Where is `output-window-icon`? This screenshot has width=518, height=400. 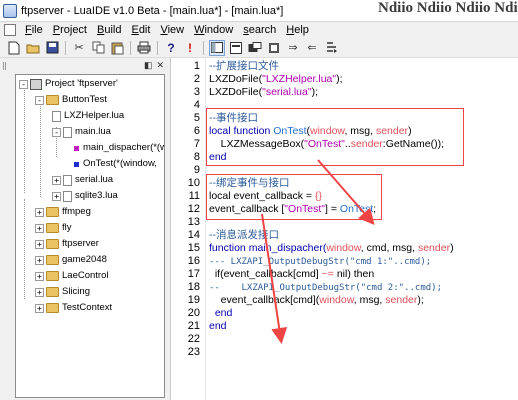 output-window-icon is located at coordinates (217, 47).